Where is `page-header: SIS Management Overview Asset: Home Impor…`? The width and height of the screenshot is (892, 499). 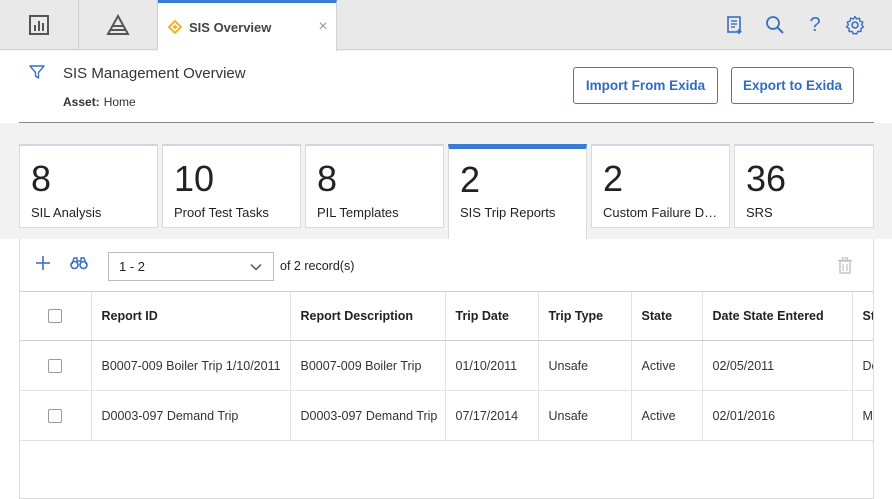
page-header: SIS Management Overview Asset: Home Impor… is located at coordinates (446, 87).